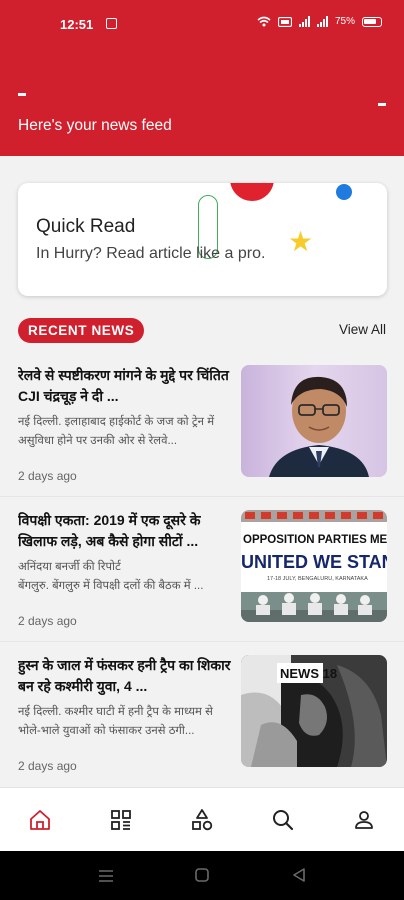  What do you see at coordinates (301, 241) in the screenshot?
I see `star-icon: ★` at bounding box center [301, 241].